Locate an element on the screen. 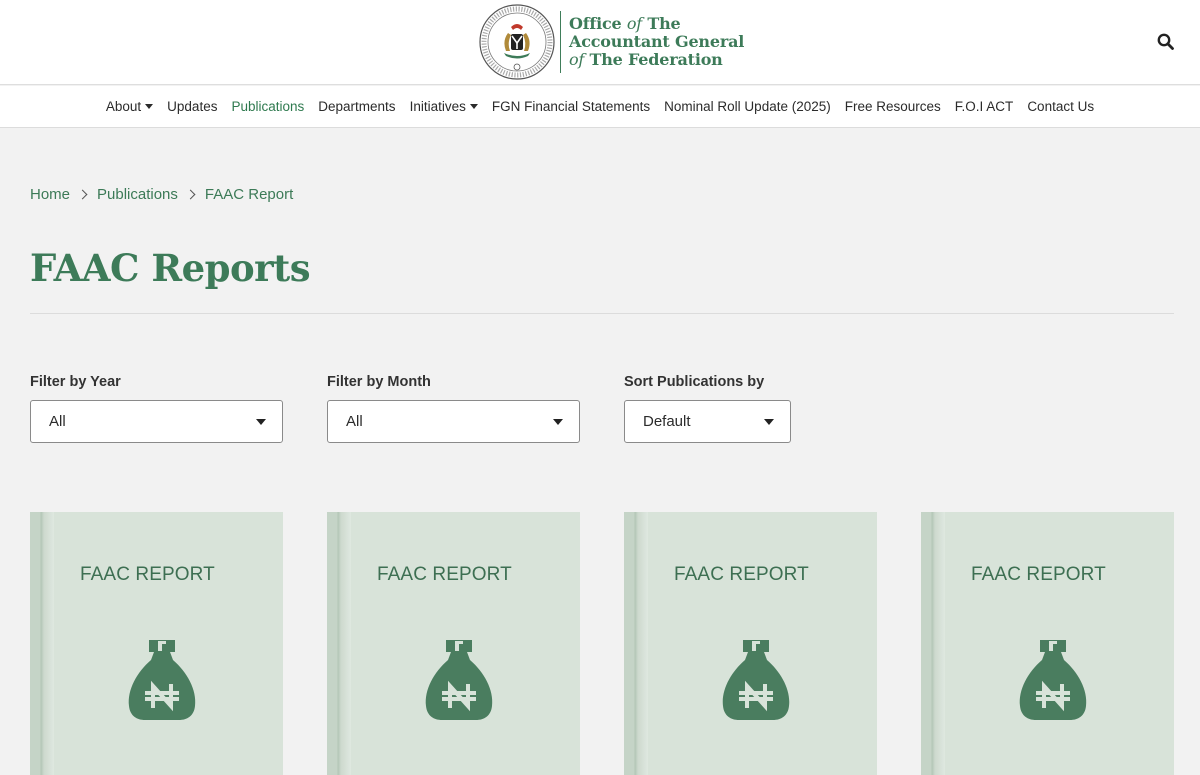 The image size is (1200, 775). nav-item-fgn-financial-statements: FGN Financial Statements is located at coordinates (571, 106).